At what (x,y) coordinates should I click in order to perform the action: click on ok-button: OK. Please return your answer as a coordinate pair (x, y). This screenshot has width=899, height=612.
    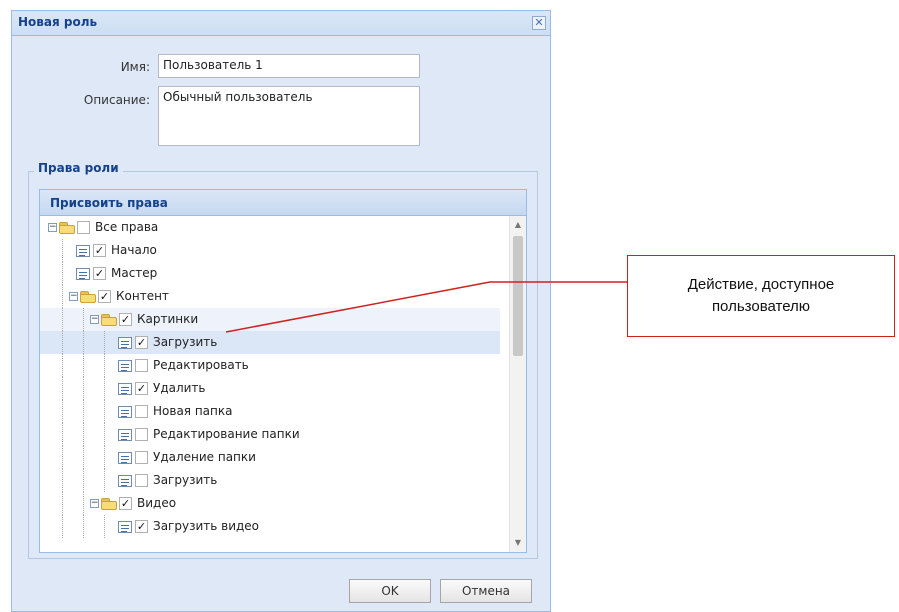
    Looking at the image, I should click on (390, 591).